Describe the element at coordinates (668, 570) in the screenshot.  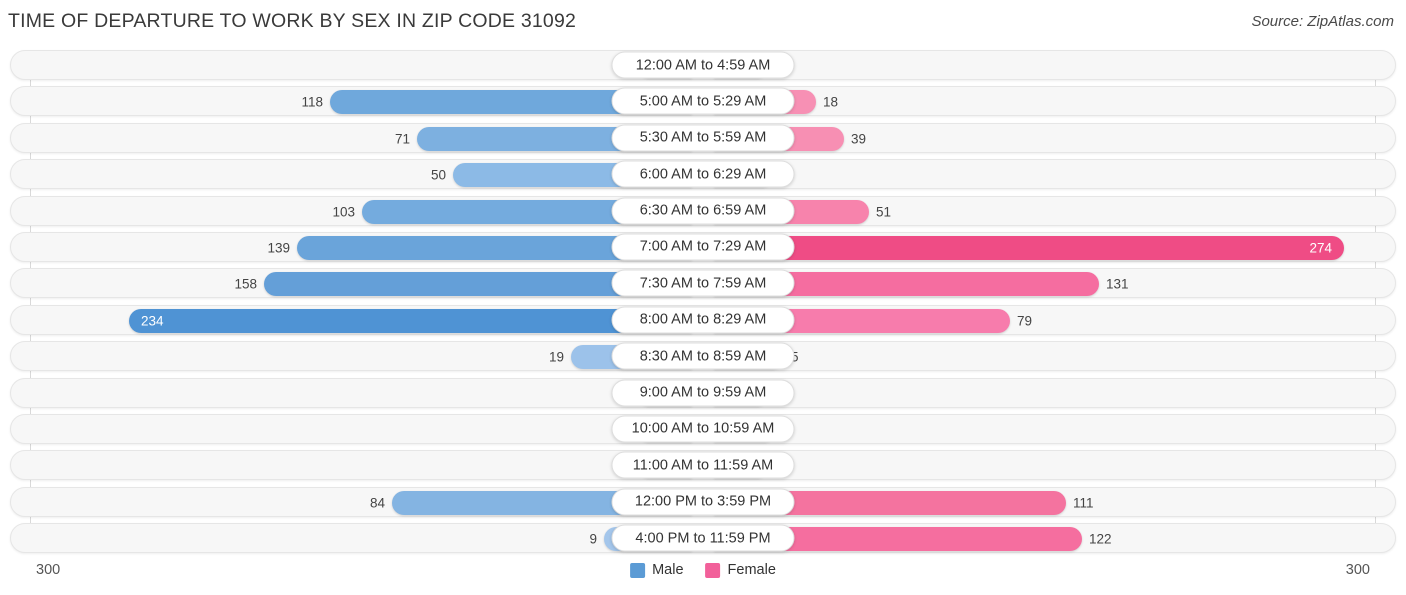
I see `legend-label-male: Male` at that location.